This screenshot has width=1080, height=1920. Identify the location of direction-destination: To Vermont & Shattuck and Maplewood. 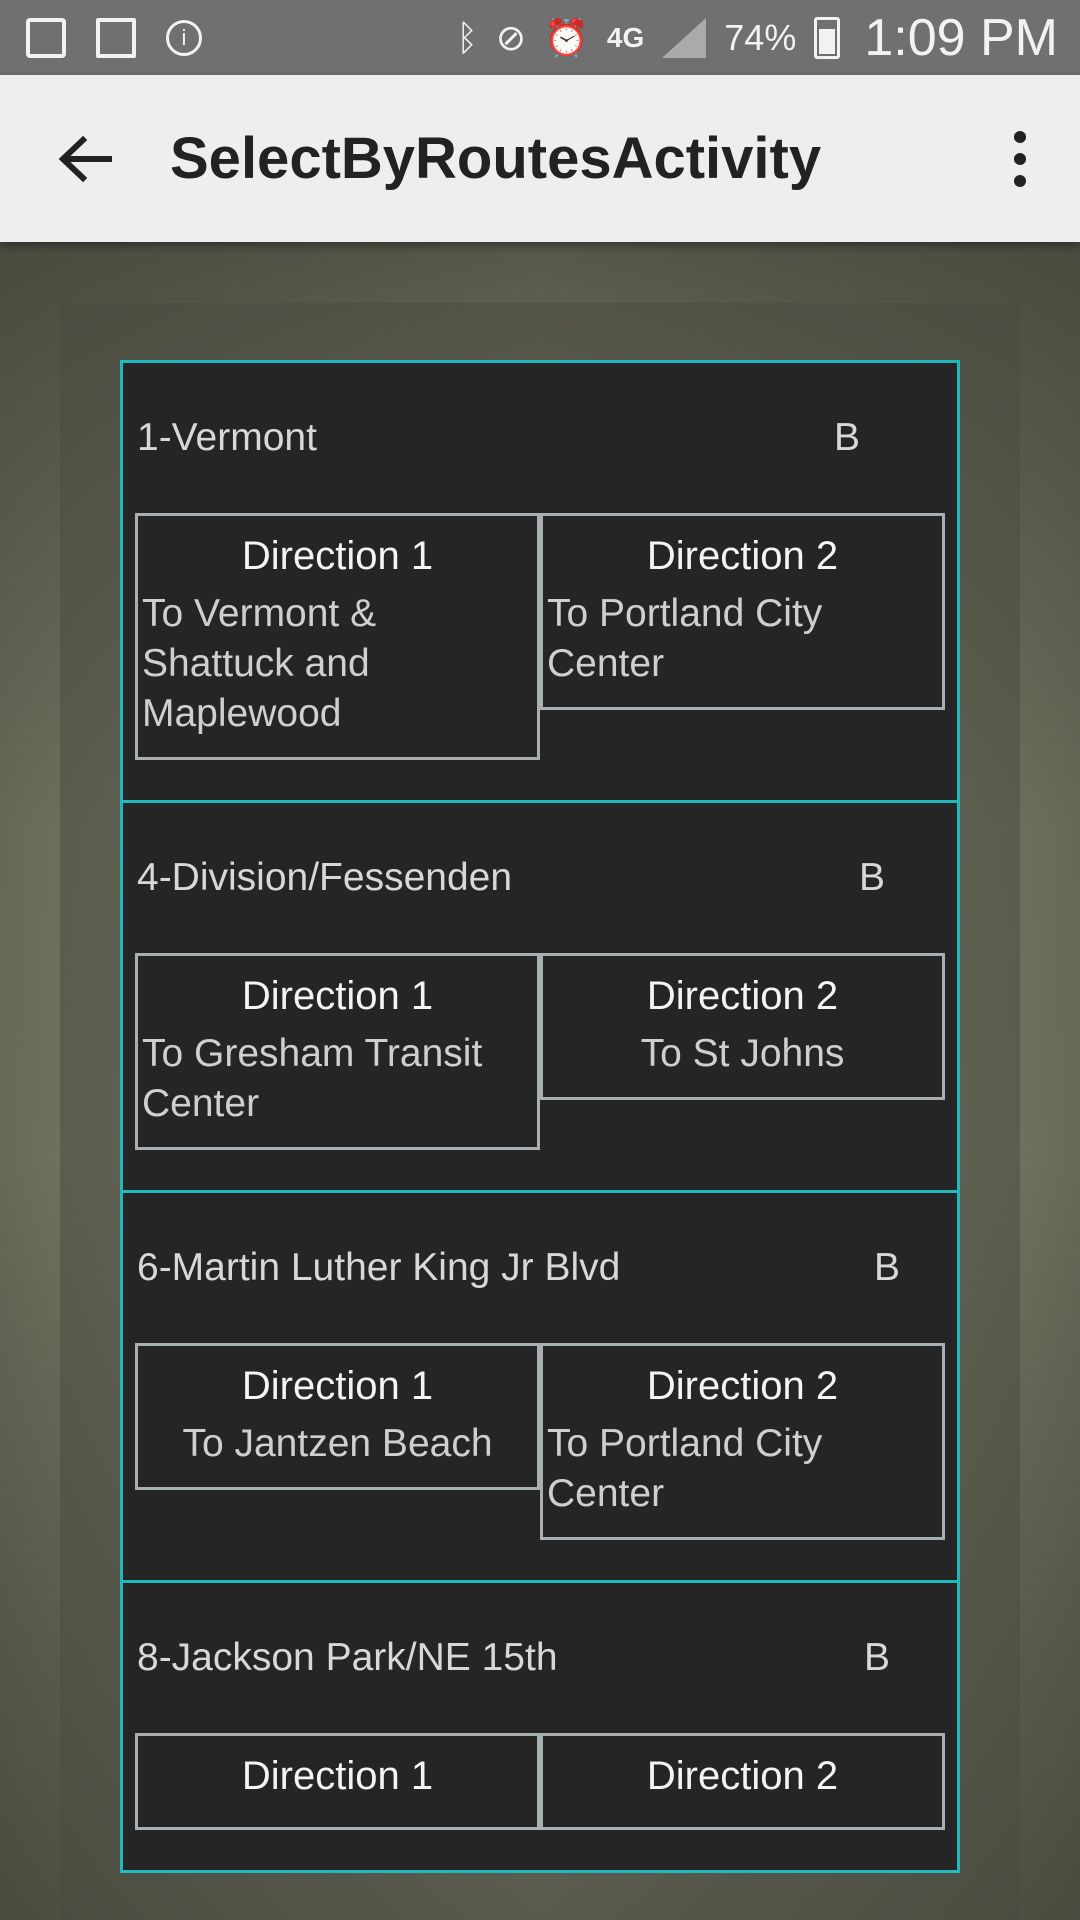
(259, 663).